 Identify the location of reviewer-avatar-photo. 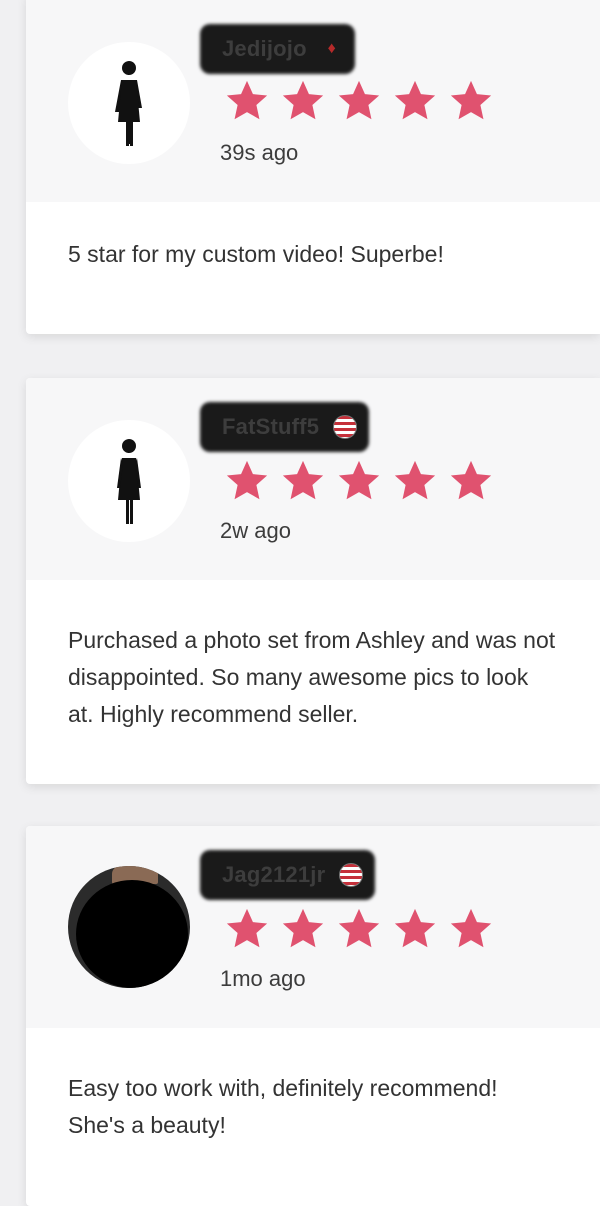
(129, 927).